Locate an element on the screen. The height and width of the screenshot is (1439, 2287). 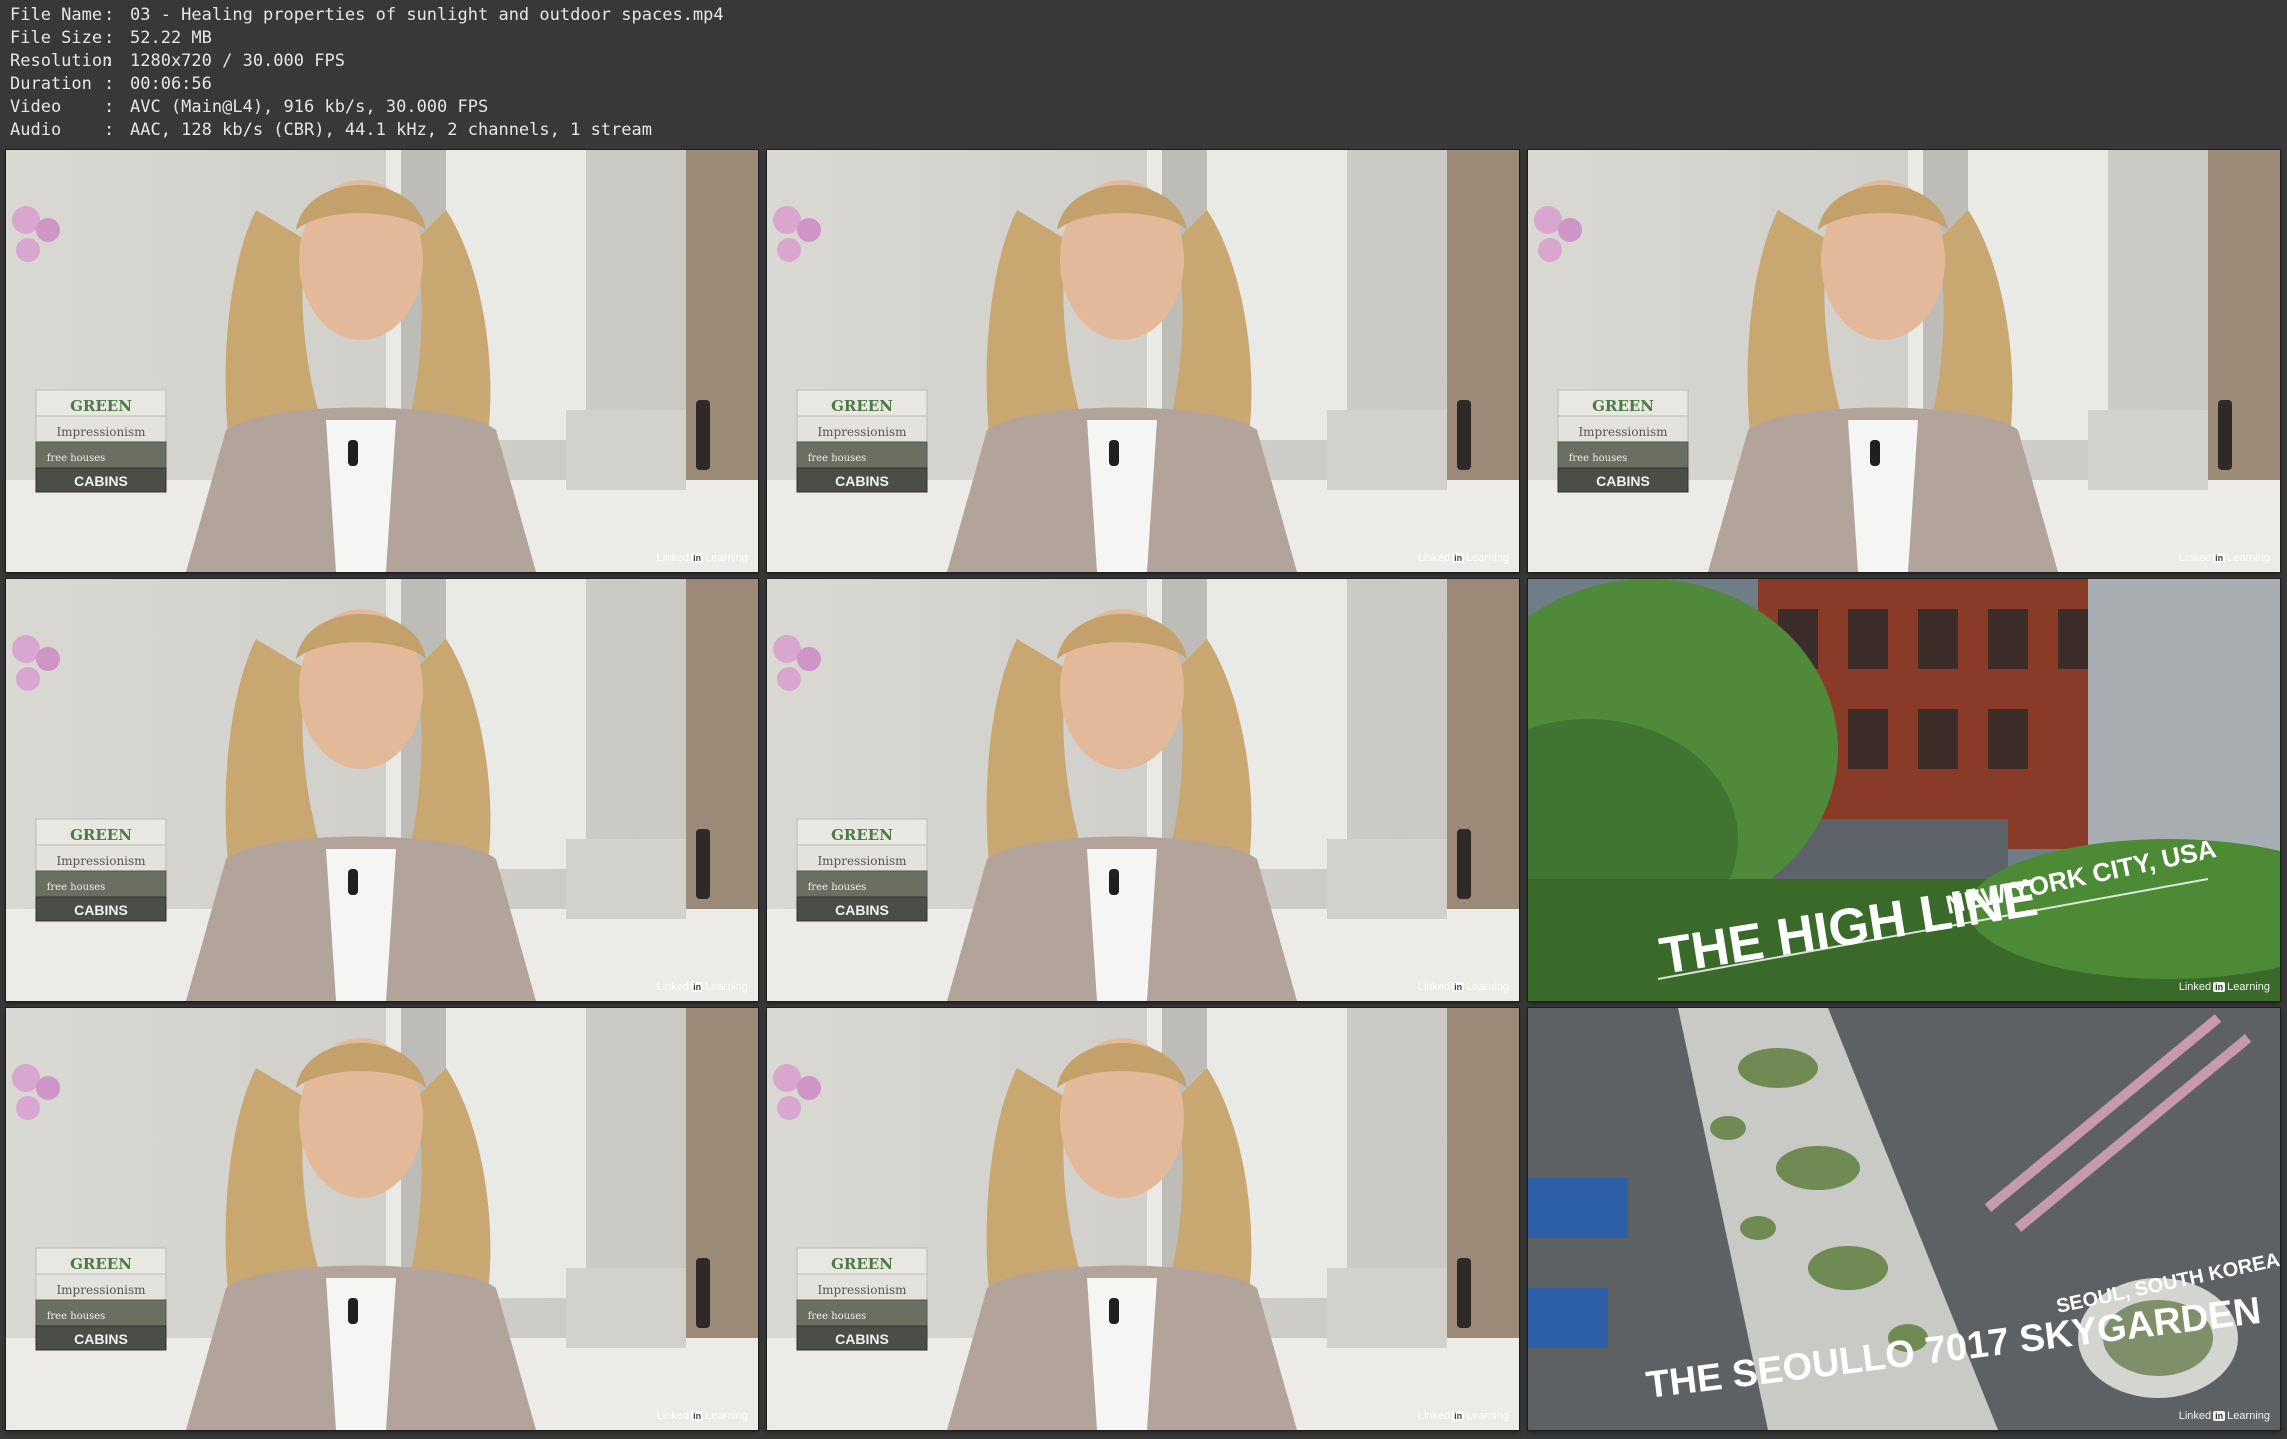
high-line-scene: THE HIGH LINE NEW YORK CITY, USA is located at coordinates (1904, 790).